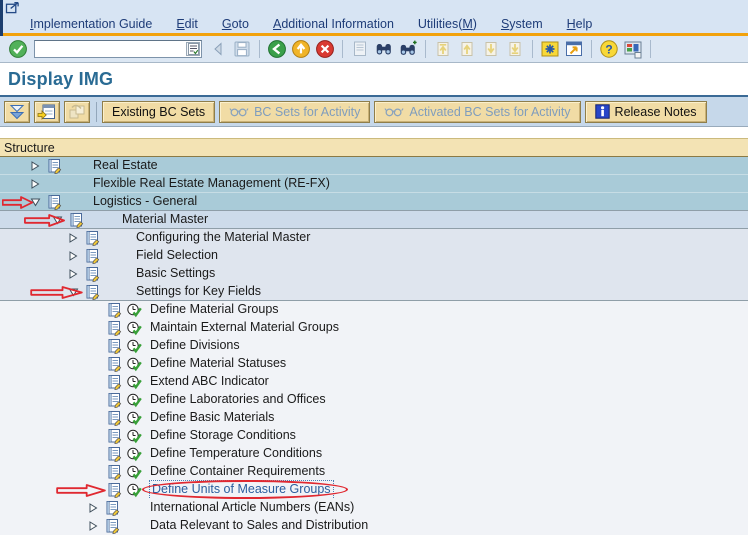  What do you see at coordinates (223, 436) in the screenshot?
I see `tree-node-label: Define Storage Conditions` at bounding box center [223, 436].